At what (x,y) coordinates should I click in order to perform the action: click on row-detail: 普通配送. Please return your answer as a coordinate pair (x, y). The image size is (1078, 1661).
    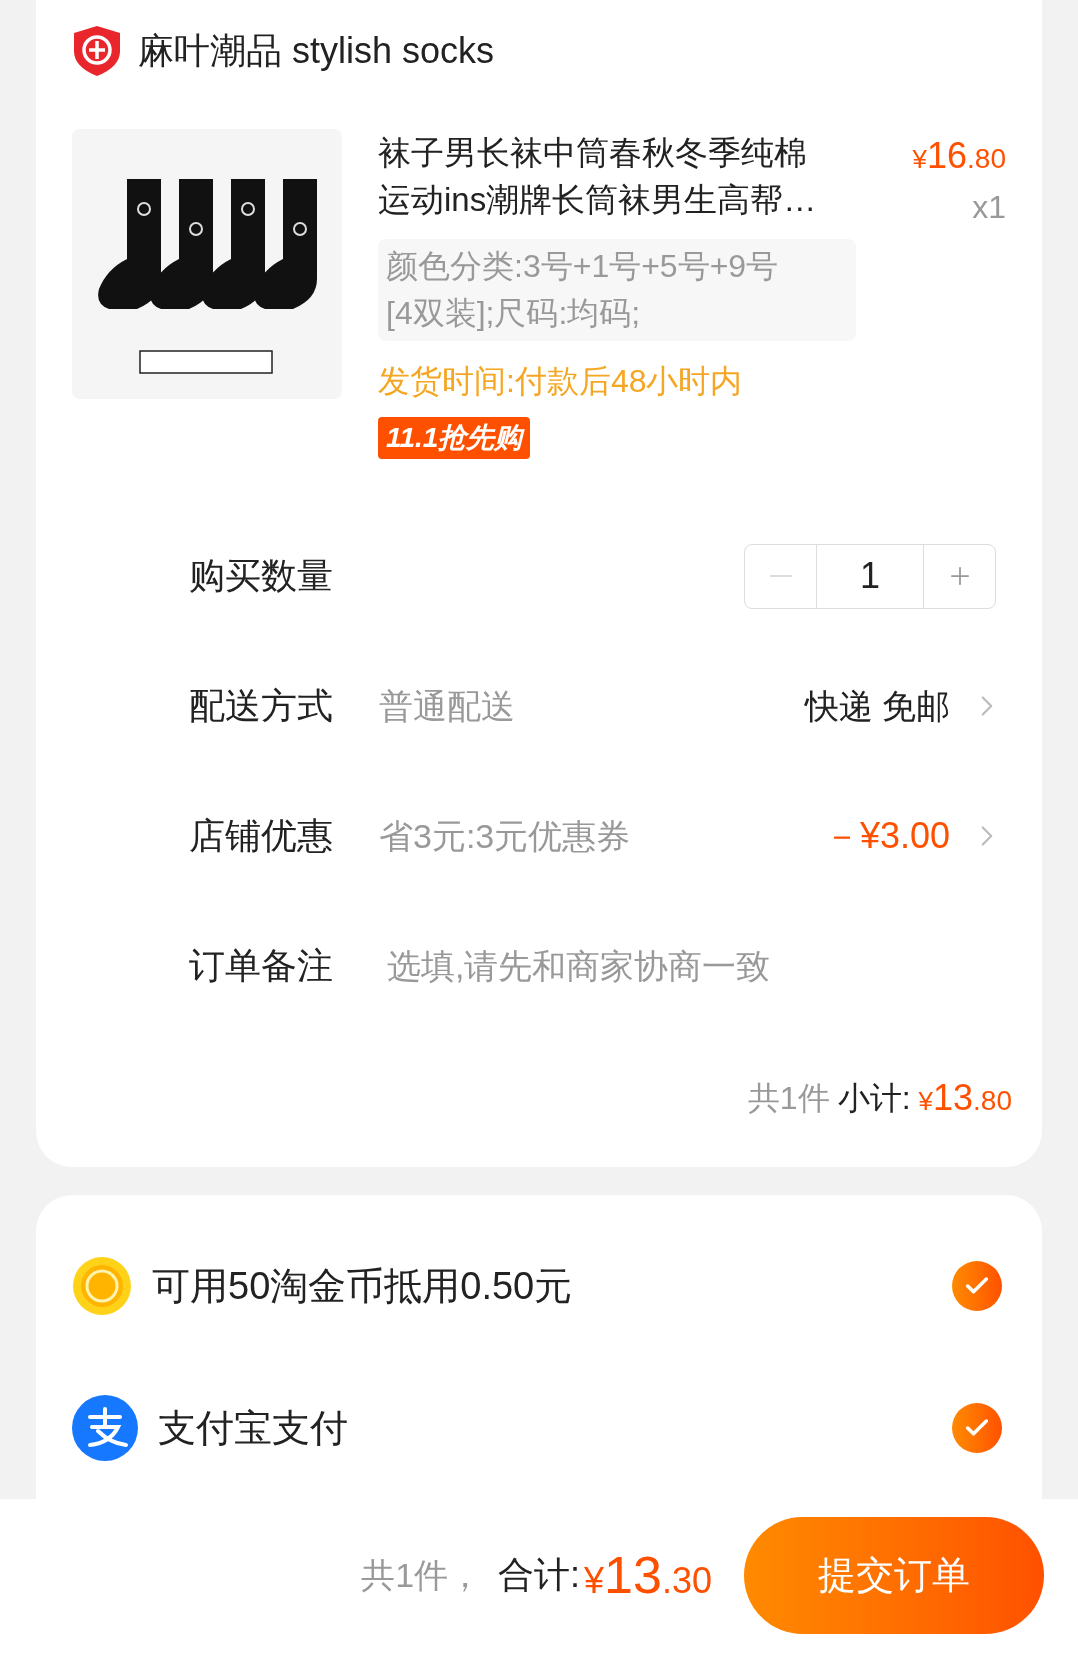
    Looking at the image, I should click on (447, 706).